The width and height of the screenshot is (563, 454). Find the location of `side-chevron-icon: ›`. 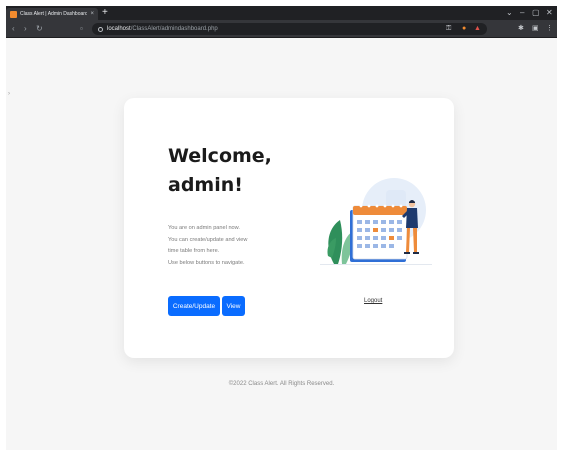

side-chevron-icon: › is located at coordinates (9, 94).